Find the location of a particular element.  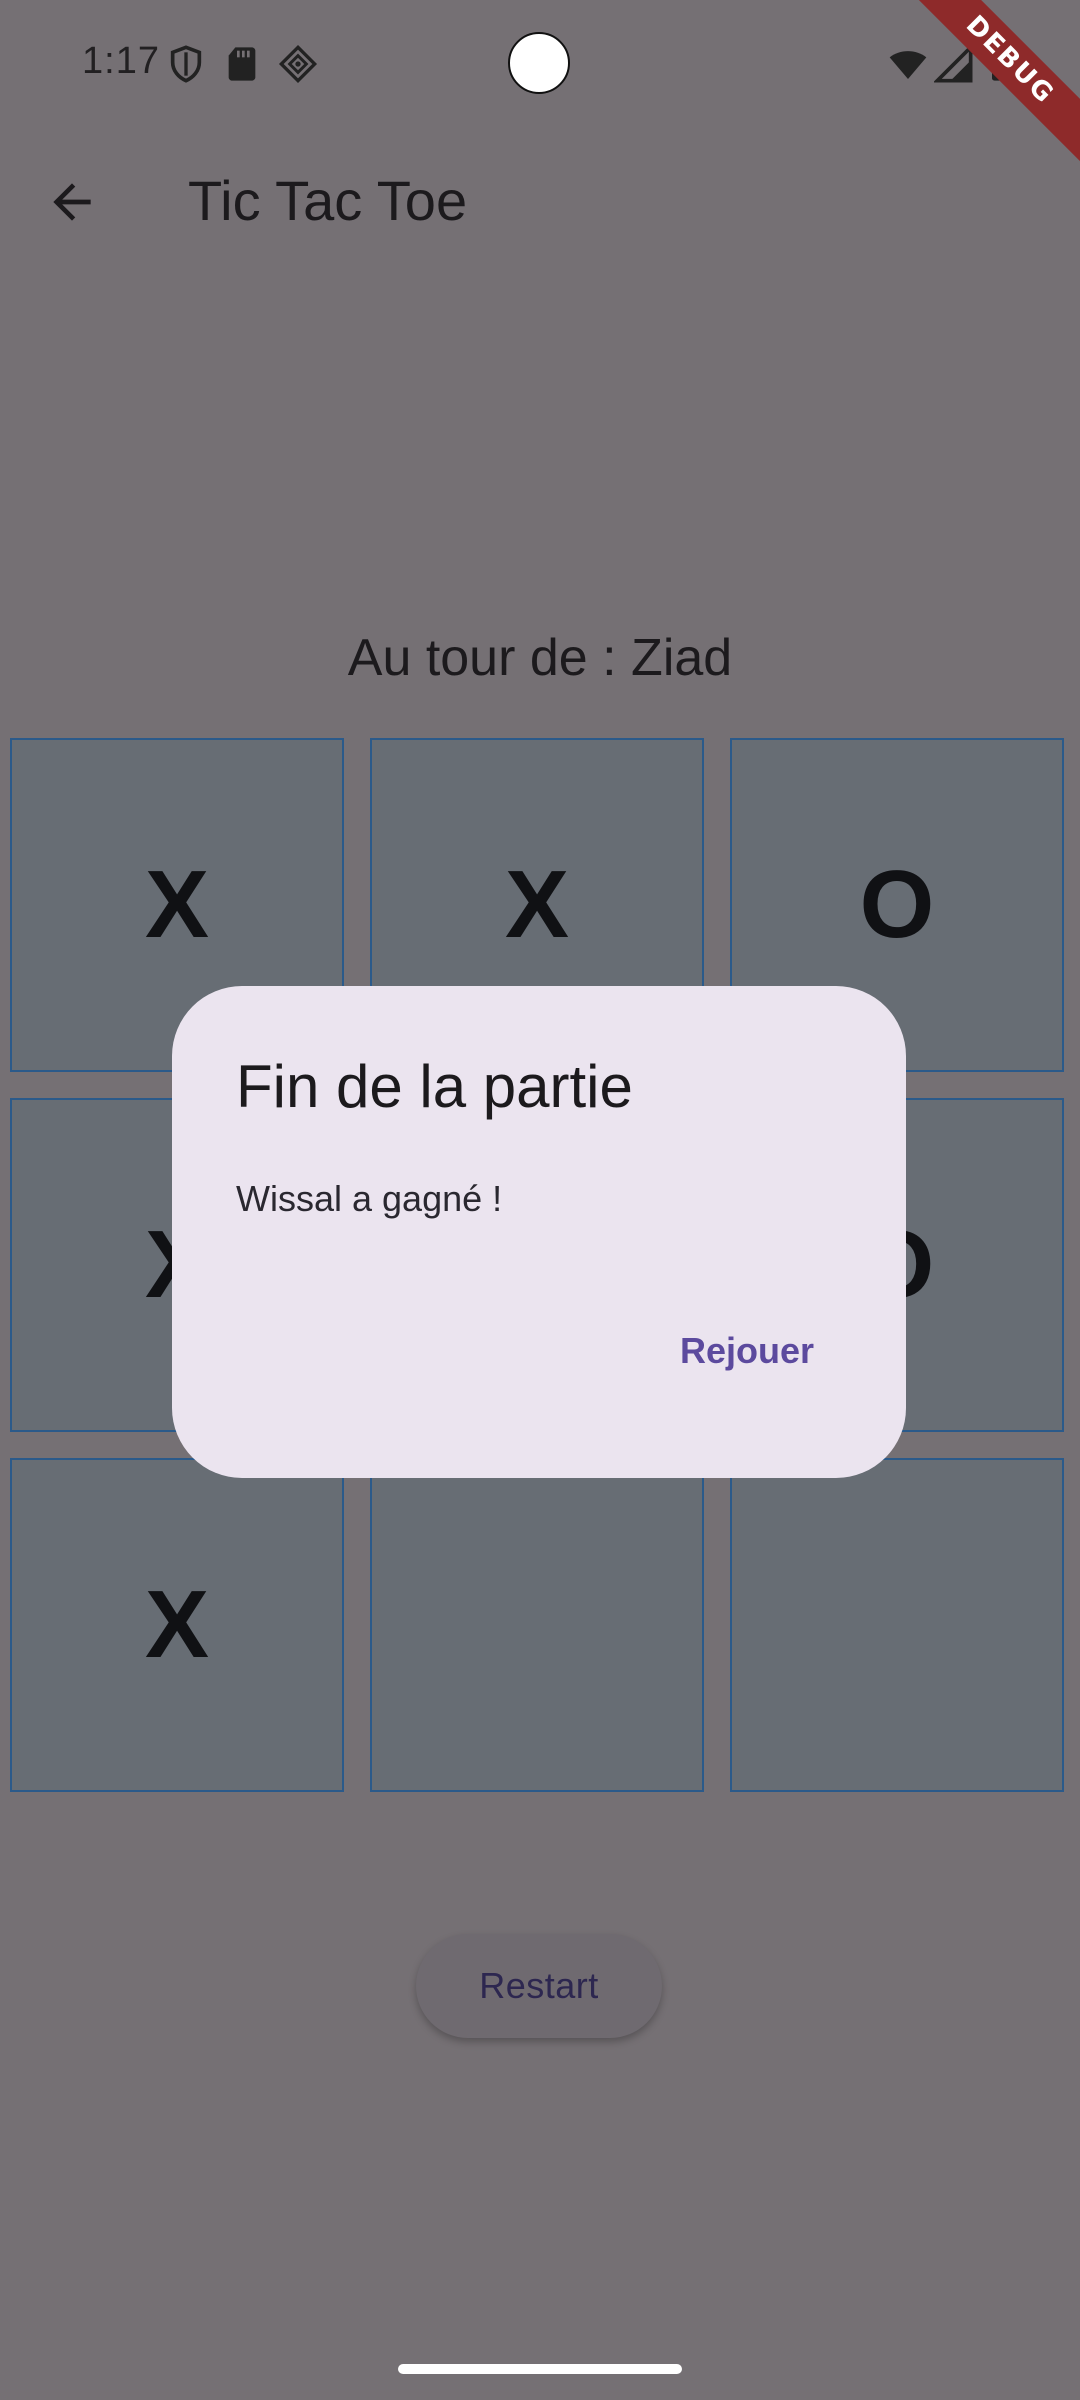

turn-indicator: Au tour de : Ziad is located at coordinates (540, 658).